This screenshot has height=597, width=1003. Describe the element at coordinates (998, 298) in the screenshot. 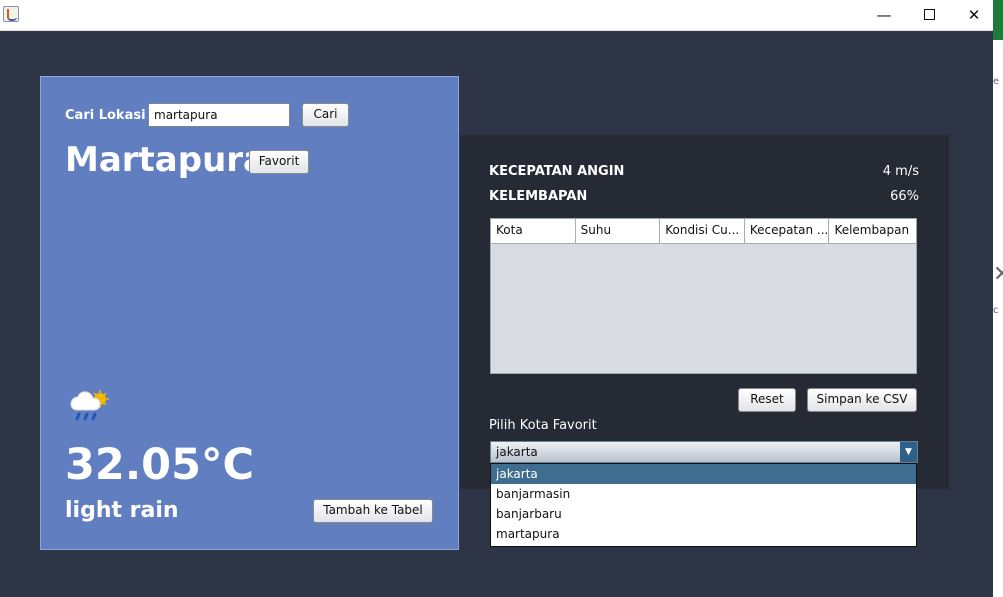

I see `background-window-edge: e ✕ c` at that location.